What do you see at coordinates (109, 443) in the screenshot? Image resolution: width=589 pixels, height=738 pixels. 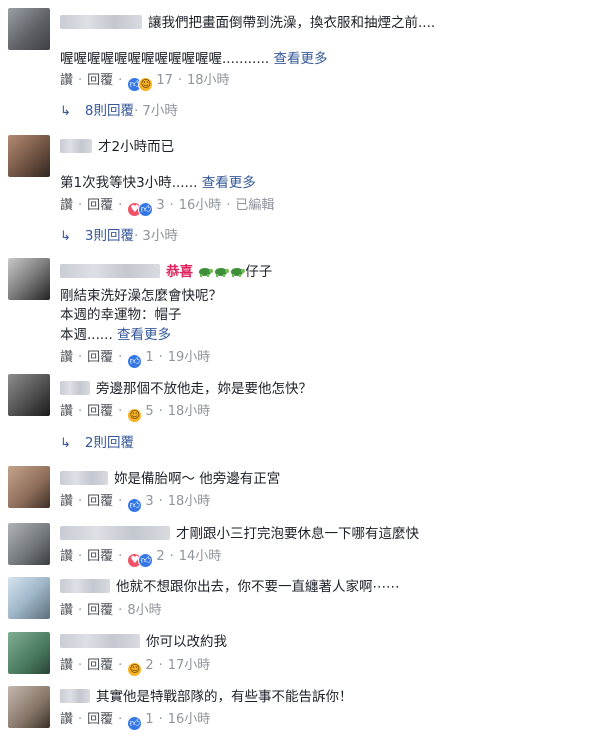 I see `replies-count: 2則回覆` at bounding box center [109, 443].